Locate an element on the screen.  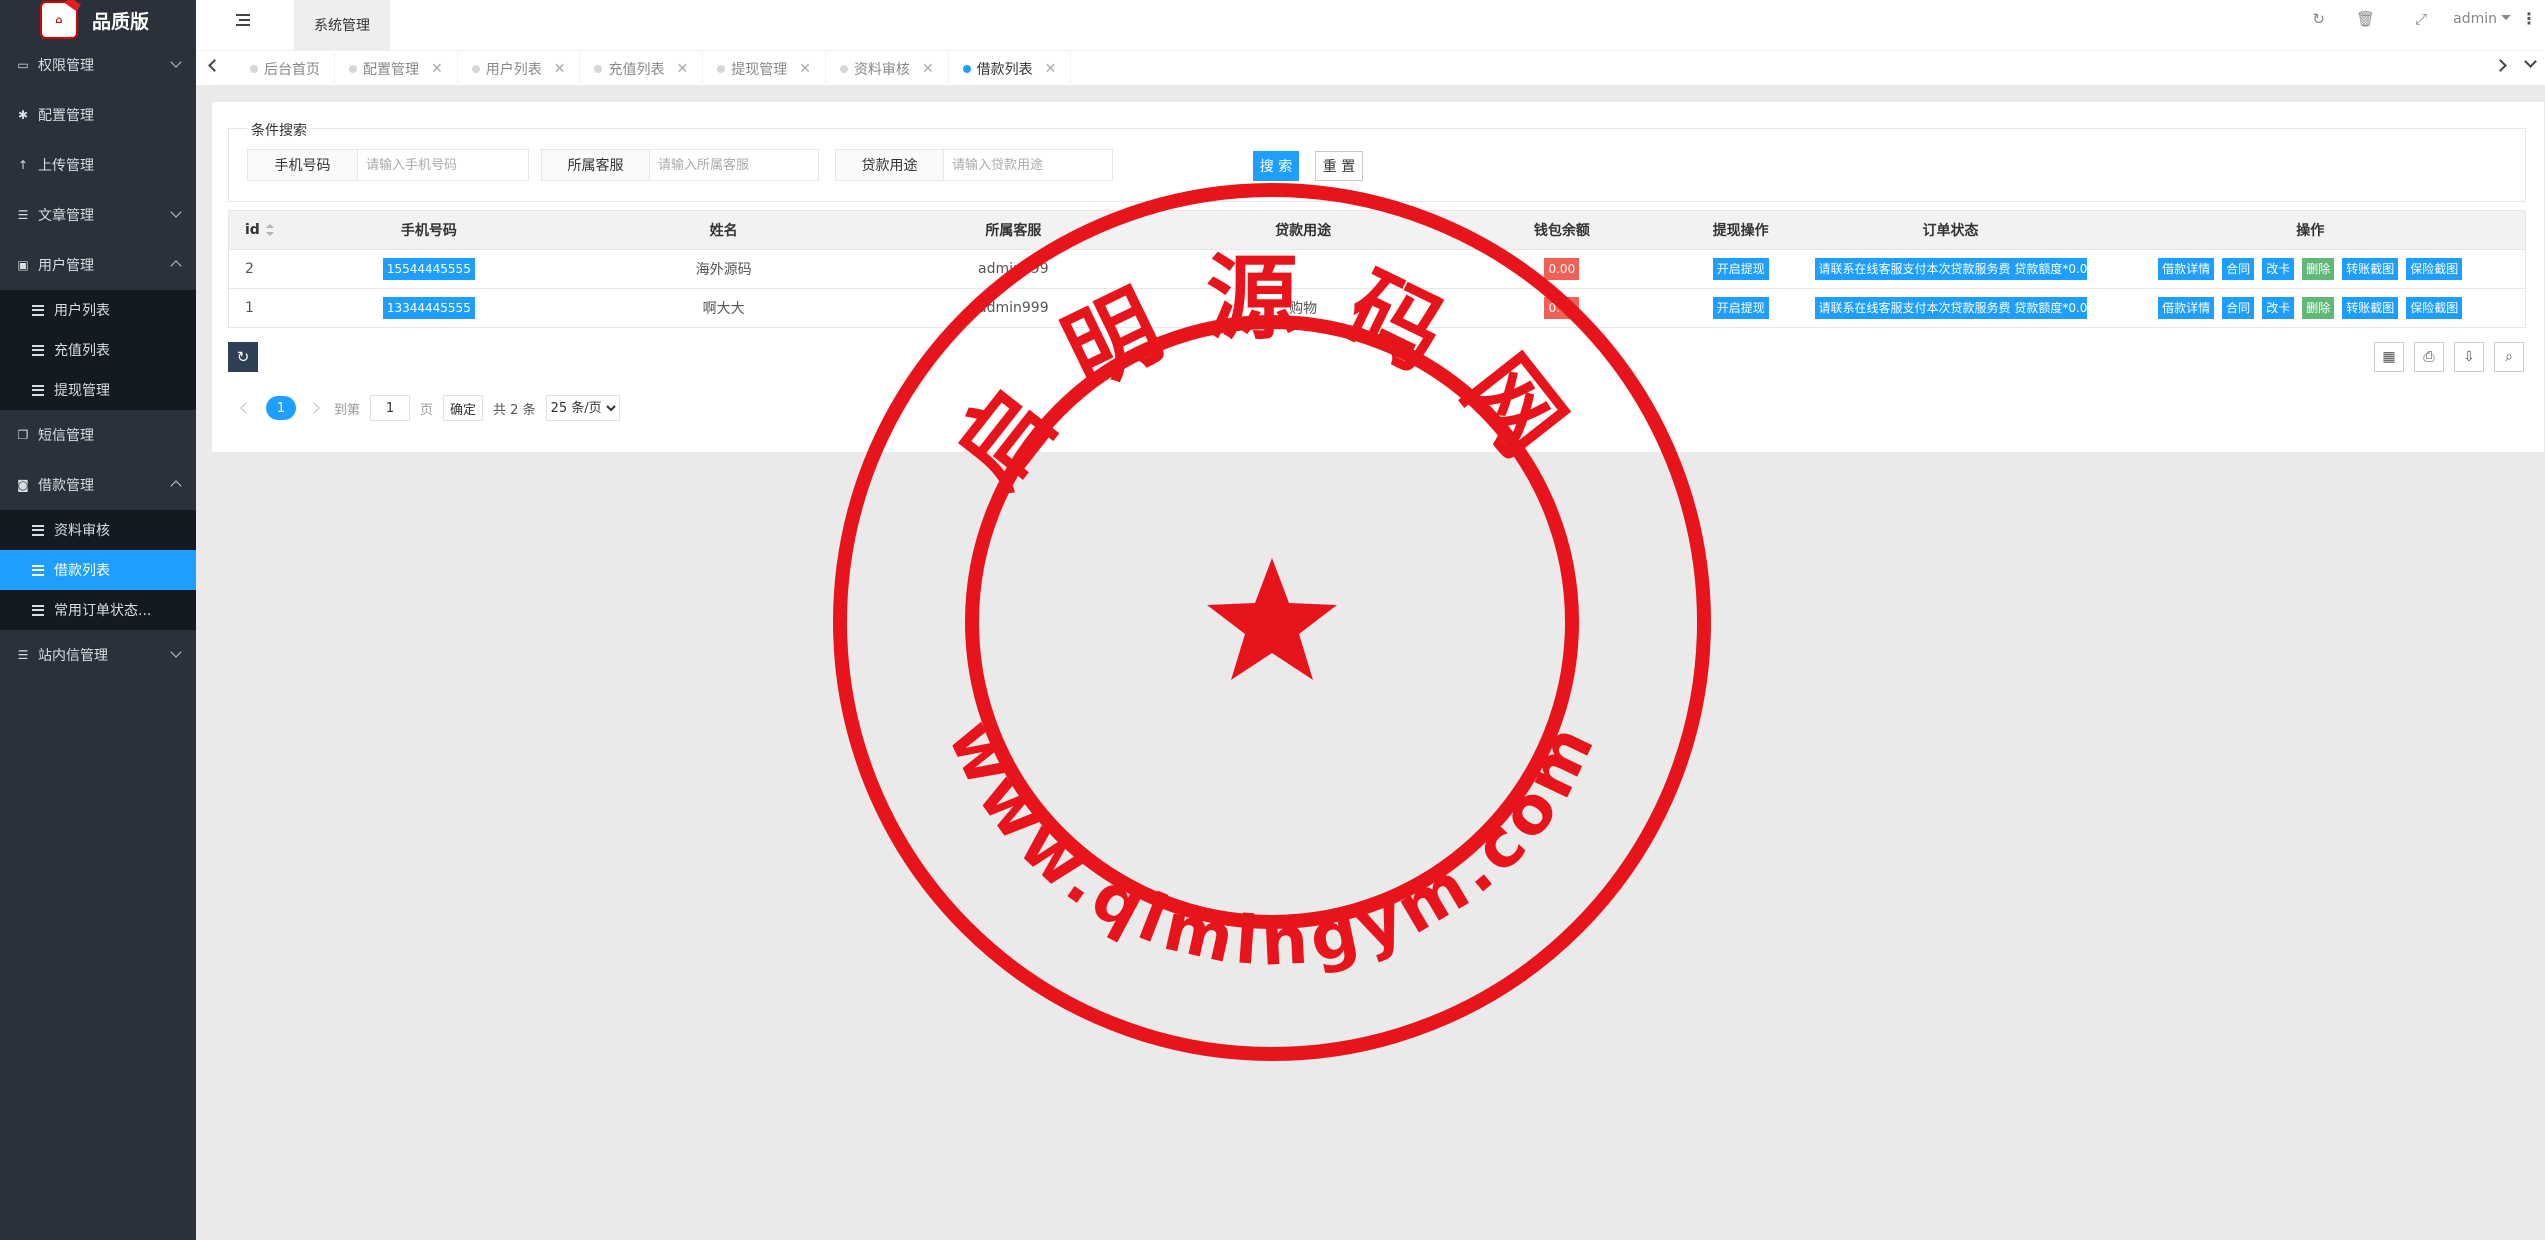
current-page: 1 is located at coordinates (281, 408).